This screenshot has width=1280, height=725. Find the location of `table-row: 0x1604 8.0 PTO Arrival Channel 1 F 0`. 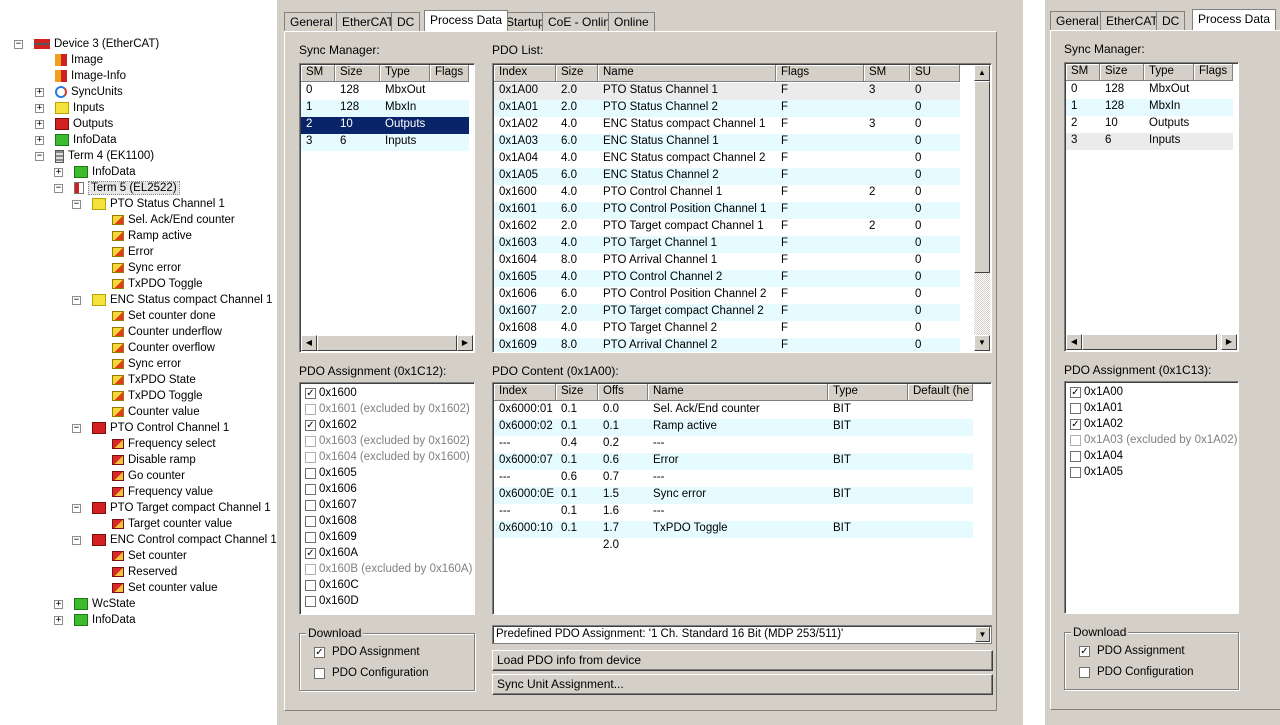

table-row: 0x1604 8.0 PTO Arrival Channel 1 F 0 is located at coordinates (727, 261).